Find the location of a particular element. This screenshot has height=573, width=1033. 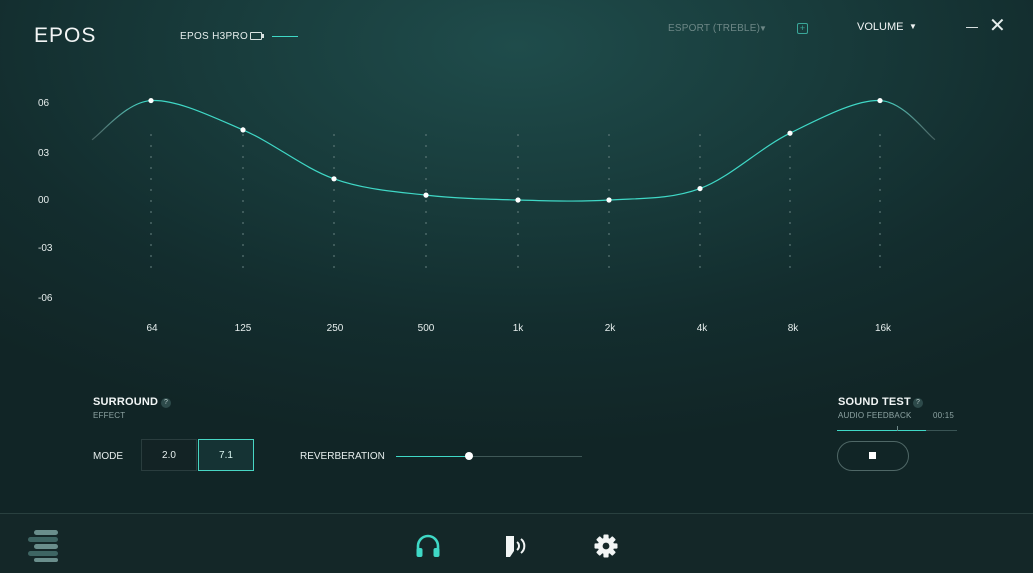

eq-band-handle-1k is located at coordinates (518, 200).